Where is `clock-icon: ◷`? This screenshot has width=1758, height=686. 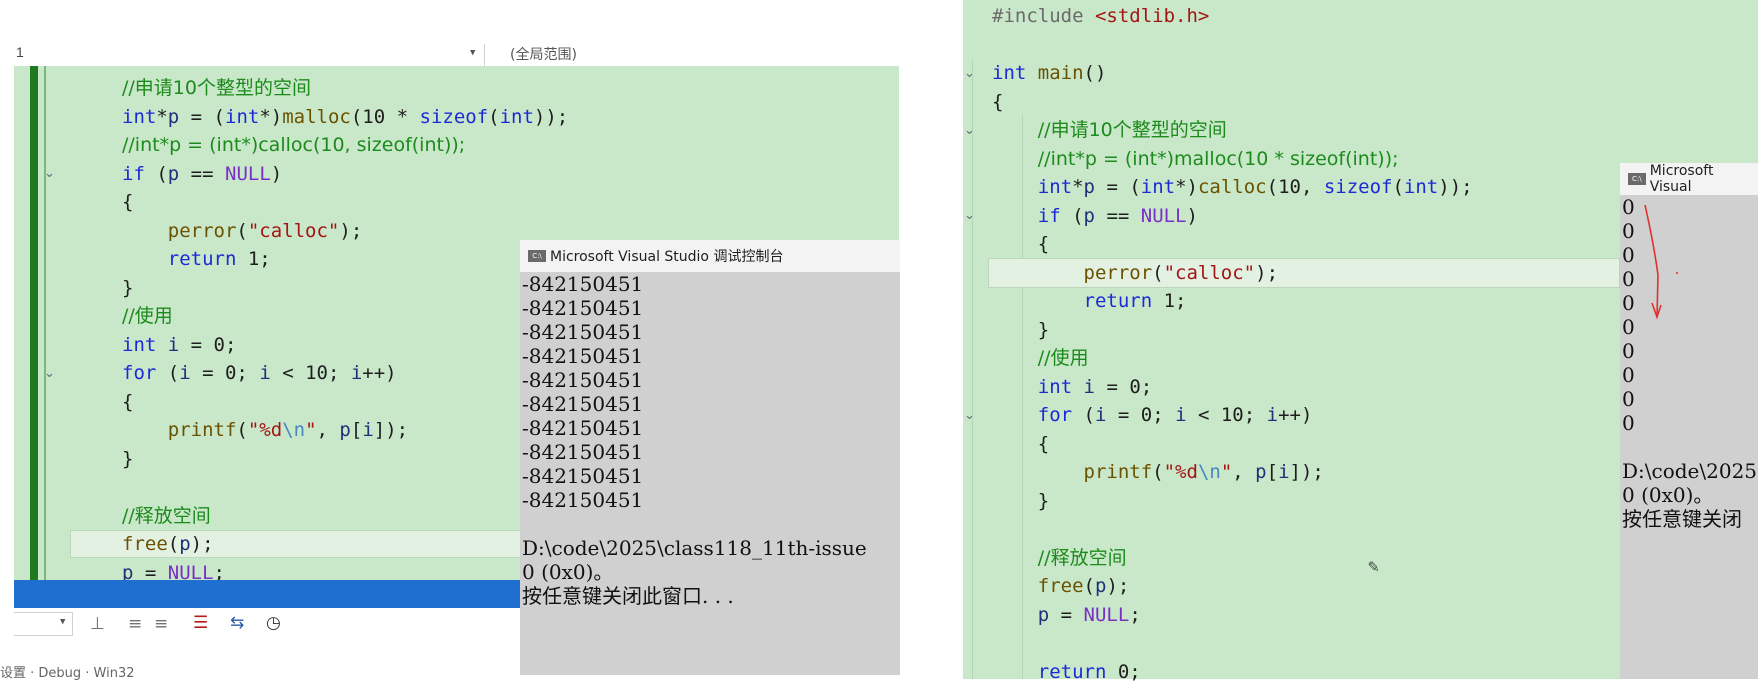
clock-icon: ◷ is located at coordinates (273, 623).